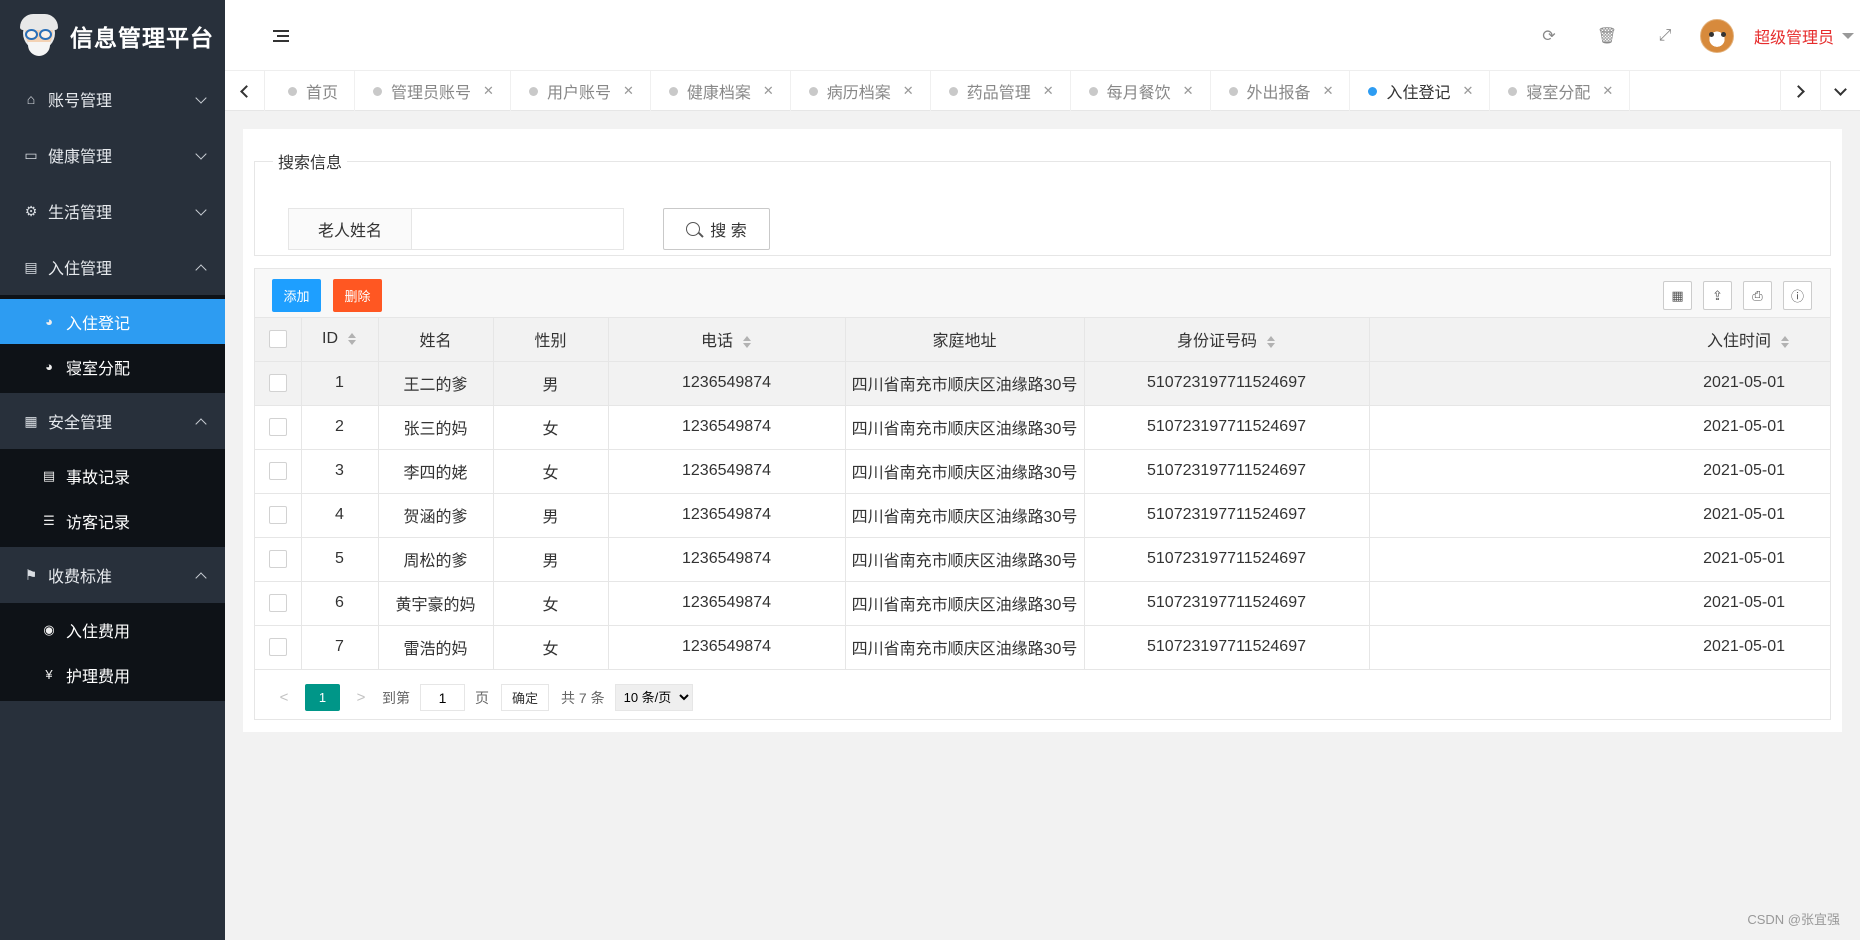  What do you see at coordinates (1757, 295) in the screenshot?
I see `print-icon: ⎙` at bounding box center [1757, 295].